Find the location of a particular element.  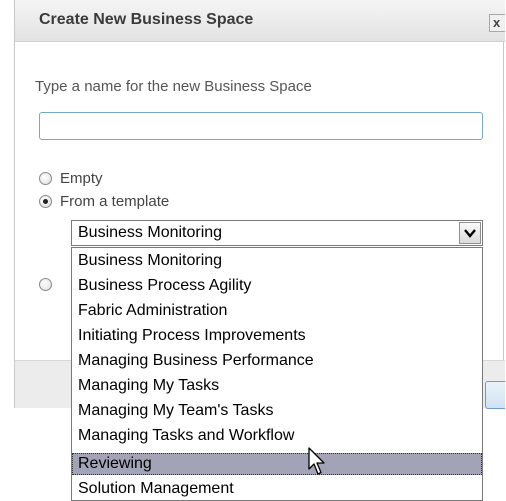

radio-empty: Empty is located at coordinates (71, 178).